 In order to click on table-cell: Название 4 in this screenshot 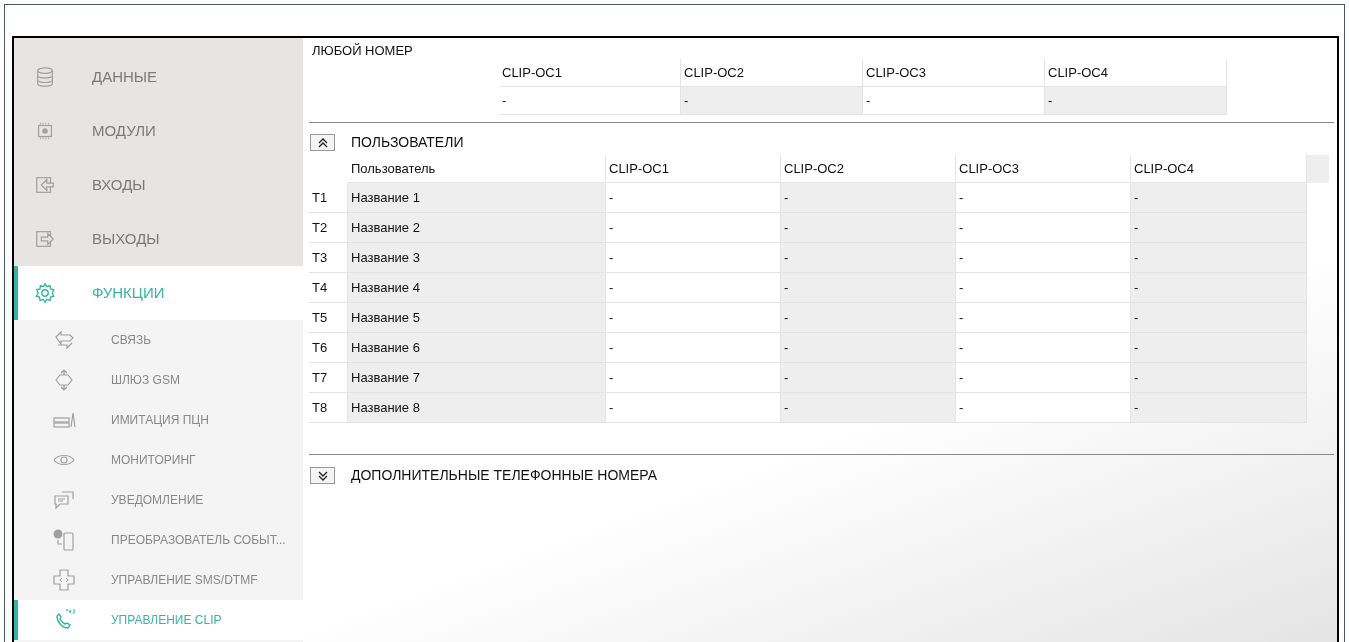, I will do `click(477, 288)`.